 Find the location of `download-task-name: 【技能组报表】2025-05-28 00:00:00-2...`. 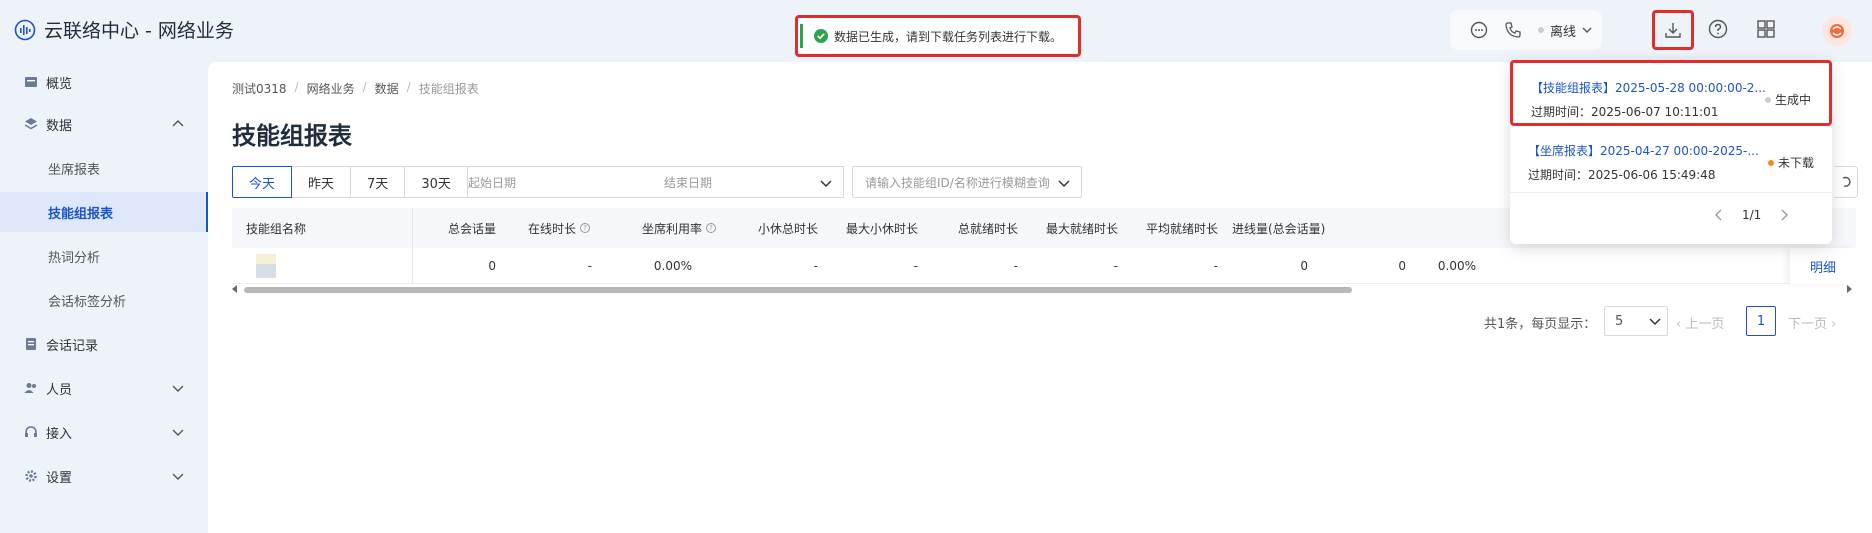

download-task-name: 【技能组报表】2025-05-28 00:00:00-2... is located at coordinates (1648, 87).